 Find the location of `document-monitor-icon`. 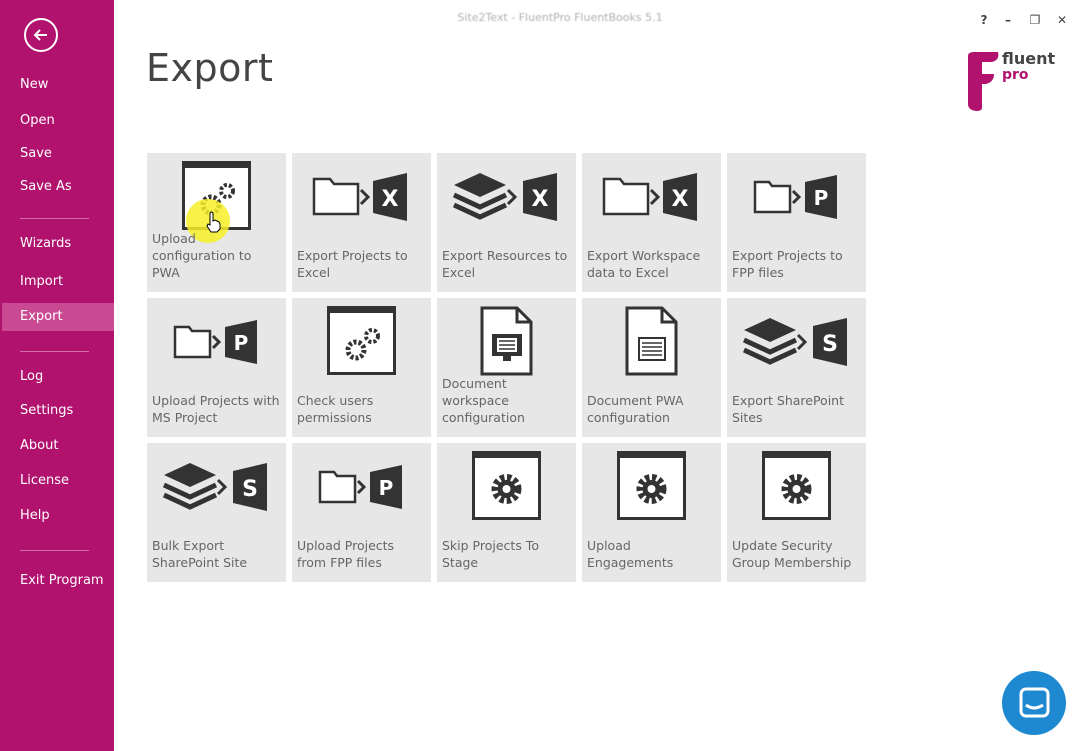

document-monitor-icon is located at coordinates (506, 341).